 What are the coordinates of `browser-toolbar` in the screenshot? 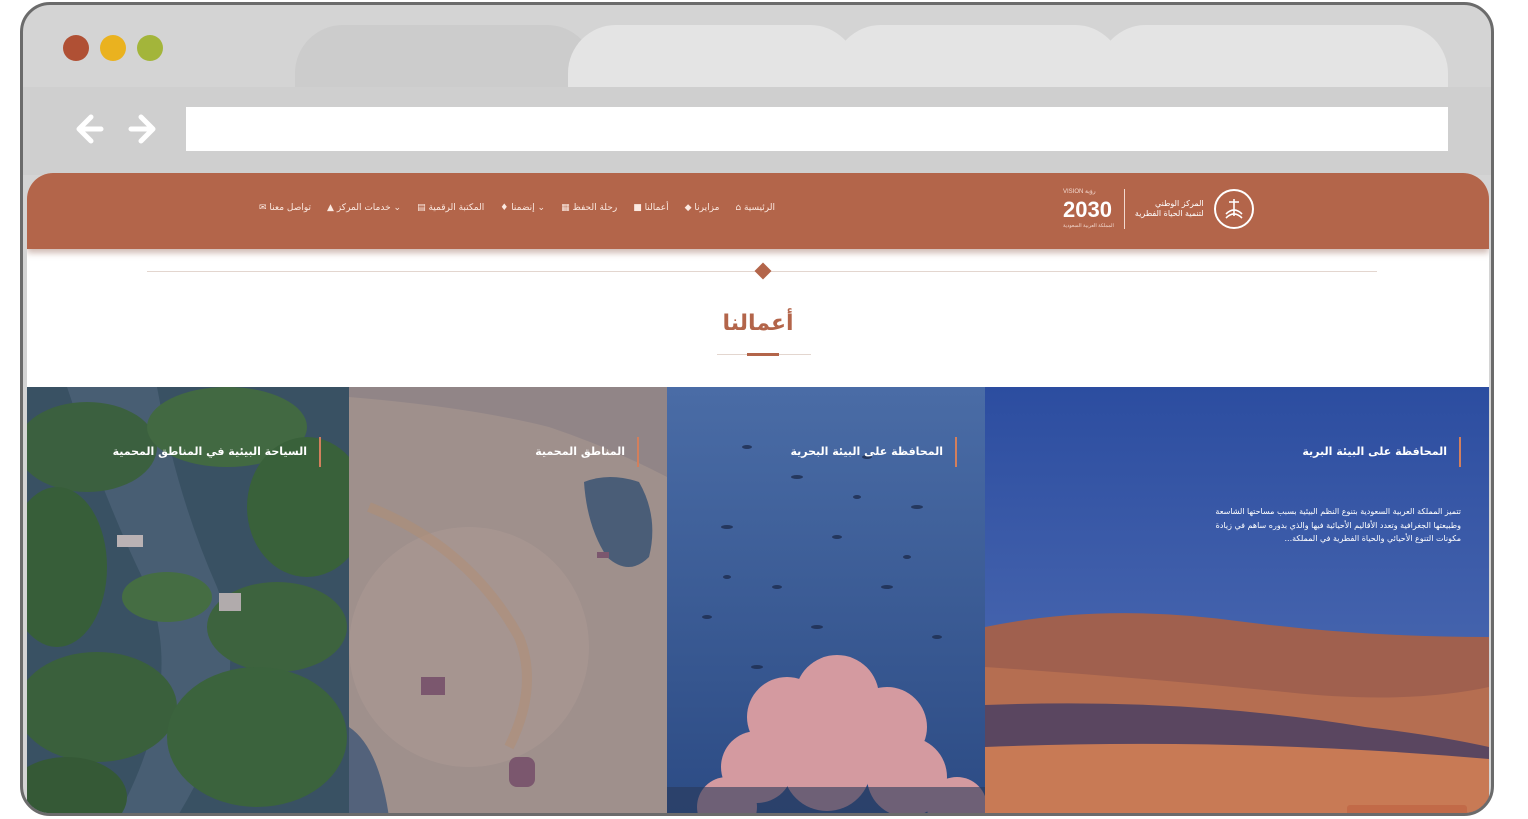 It's located at (757, 131).